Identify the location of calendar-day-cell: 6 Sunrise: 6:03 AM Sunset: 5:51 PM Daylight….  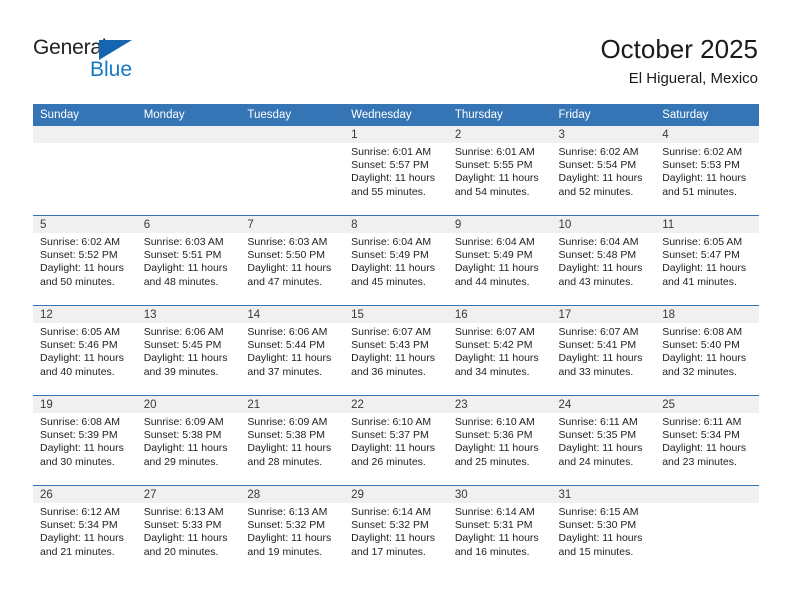
(188, 260).